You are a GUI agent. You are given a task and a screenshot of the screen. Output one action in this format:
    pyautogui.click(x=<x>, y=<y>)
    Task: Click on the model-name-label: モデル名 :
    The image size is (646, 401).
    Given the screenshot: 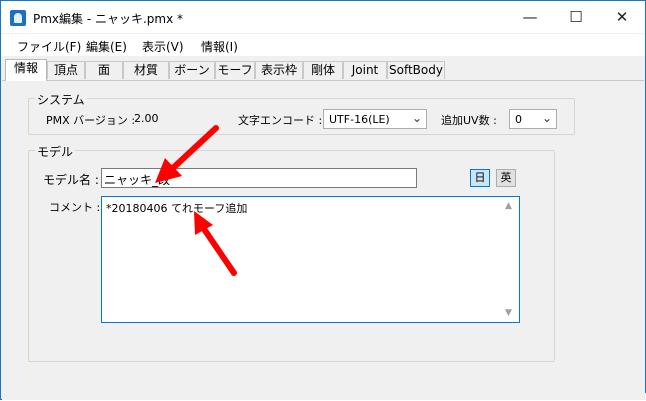 What is the action you would take?
    pyautogui.click(x=71, y=180)
    